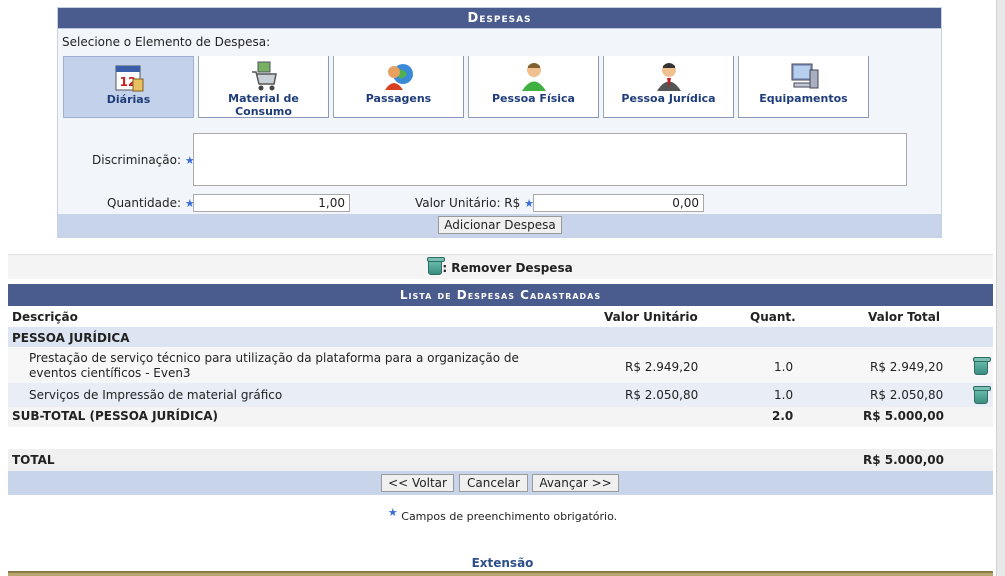 The image size is (1005, 576). I want to click on element-label: Pessoa Jurídica, so click(668, 98).